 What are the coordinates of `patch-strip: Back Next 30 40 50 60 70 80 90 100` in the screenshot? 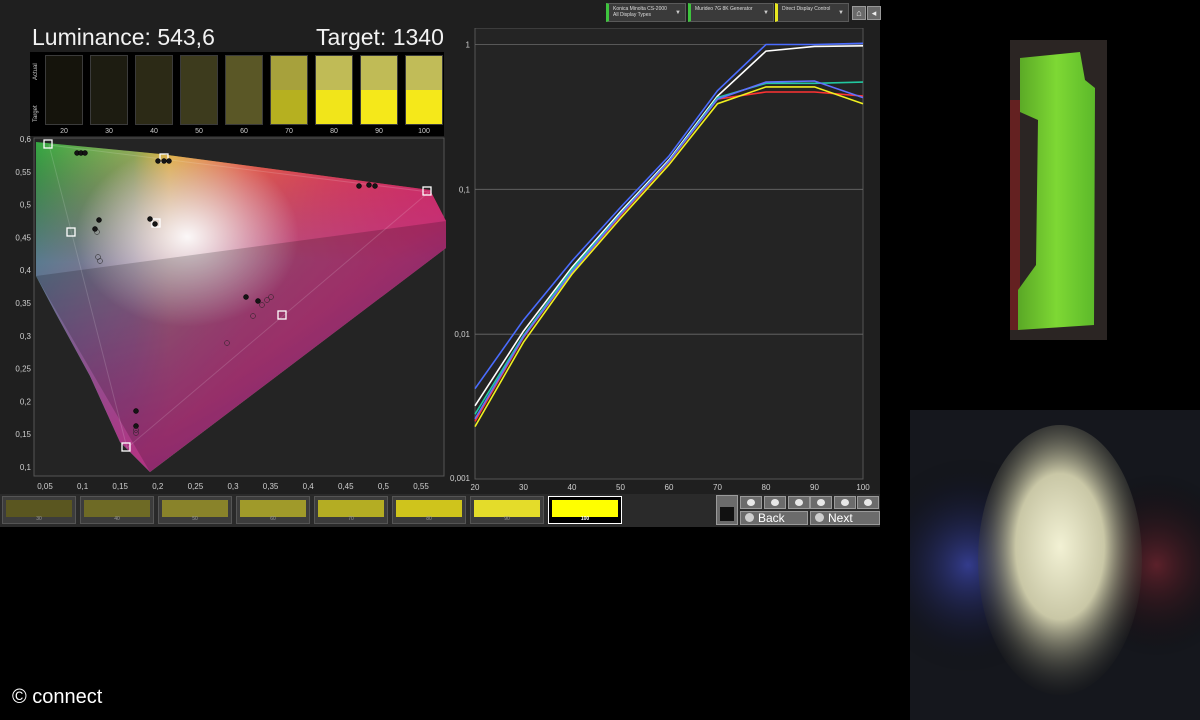 It's located at (440, 510).